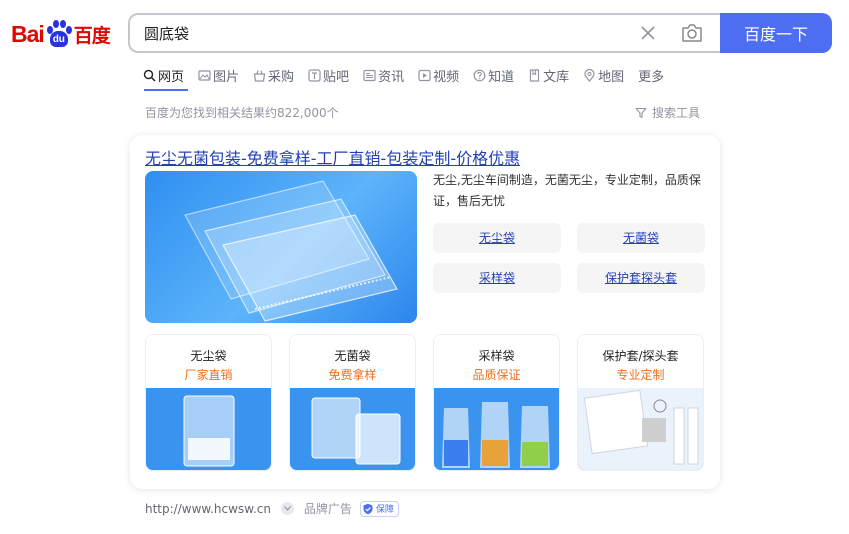  I want to click on ad-label: 品牌广告, so click(328, 508).